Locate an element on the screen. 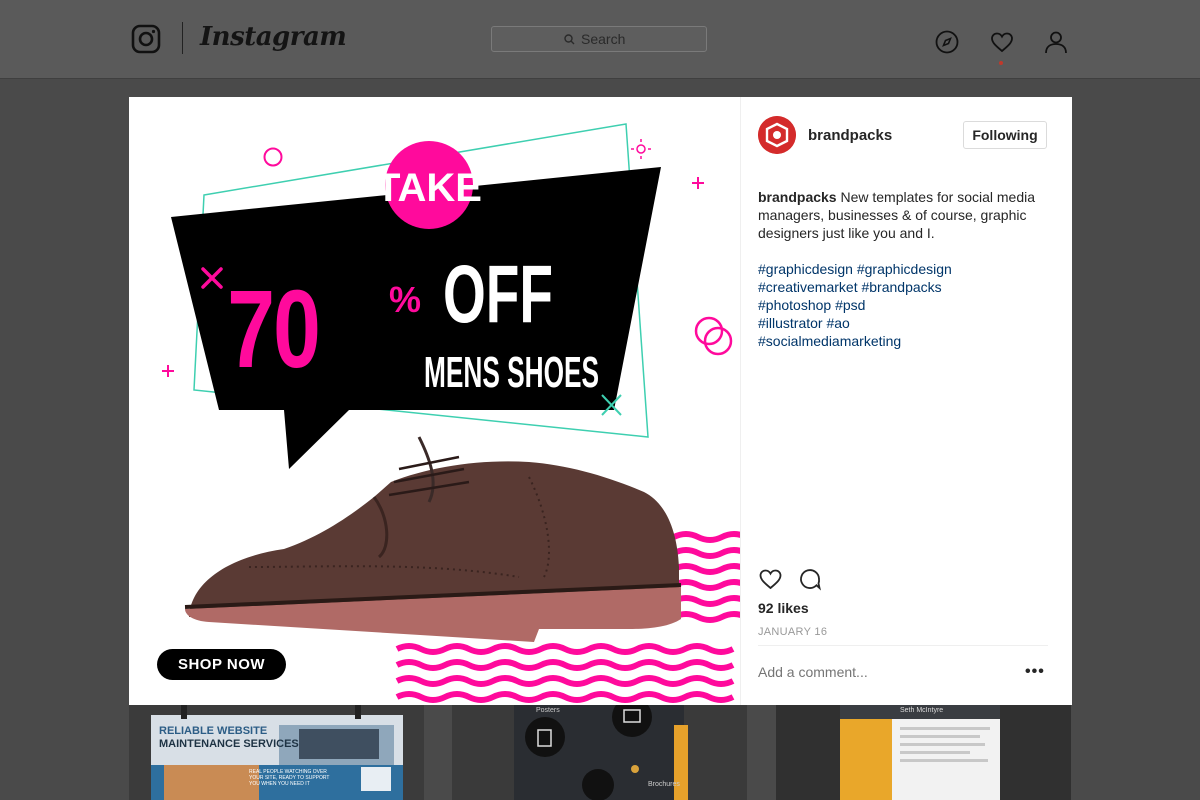 The width and height of the screenshot is (1200, 800). hashtag-line: #socialmediamarketing is located at coordinates (908, 341).